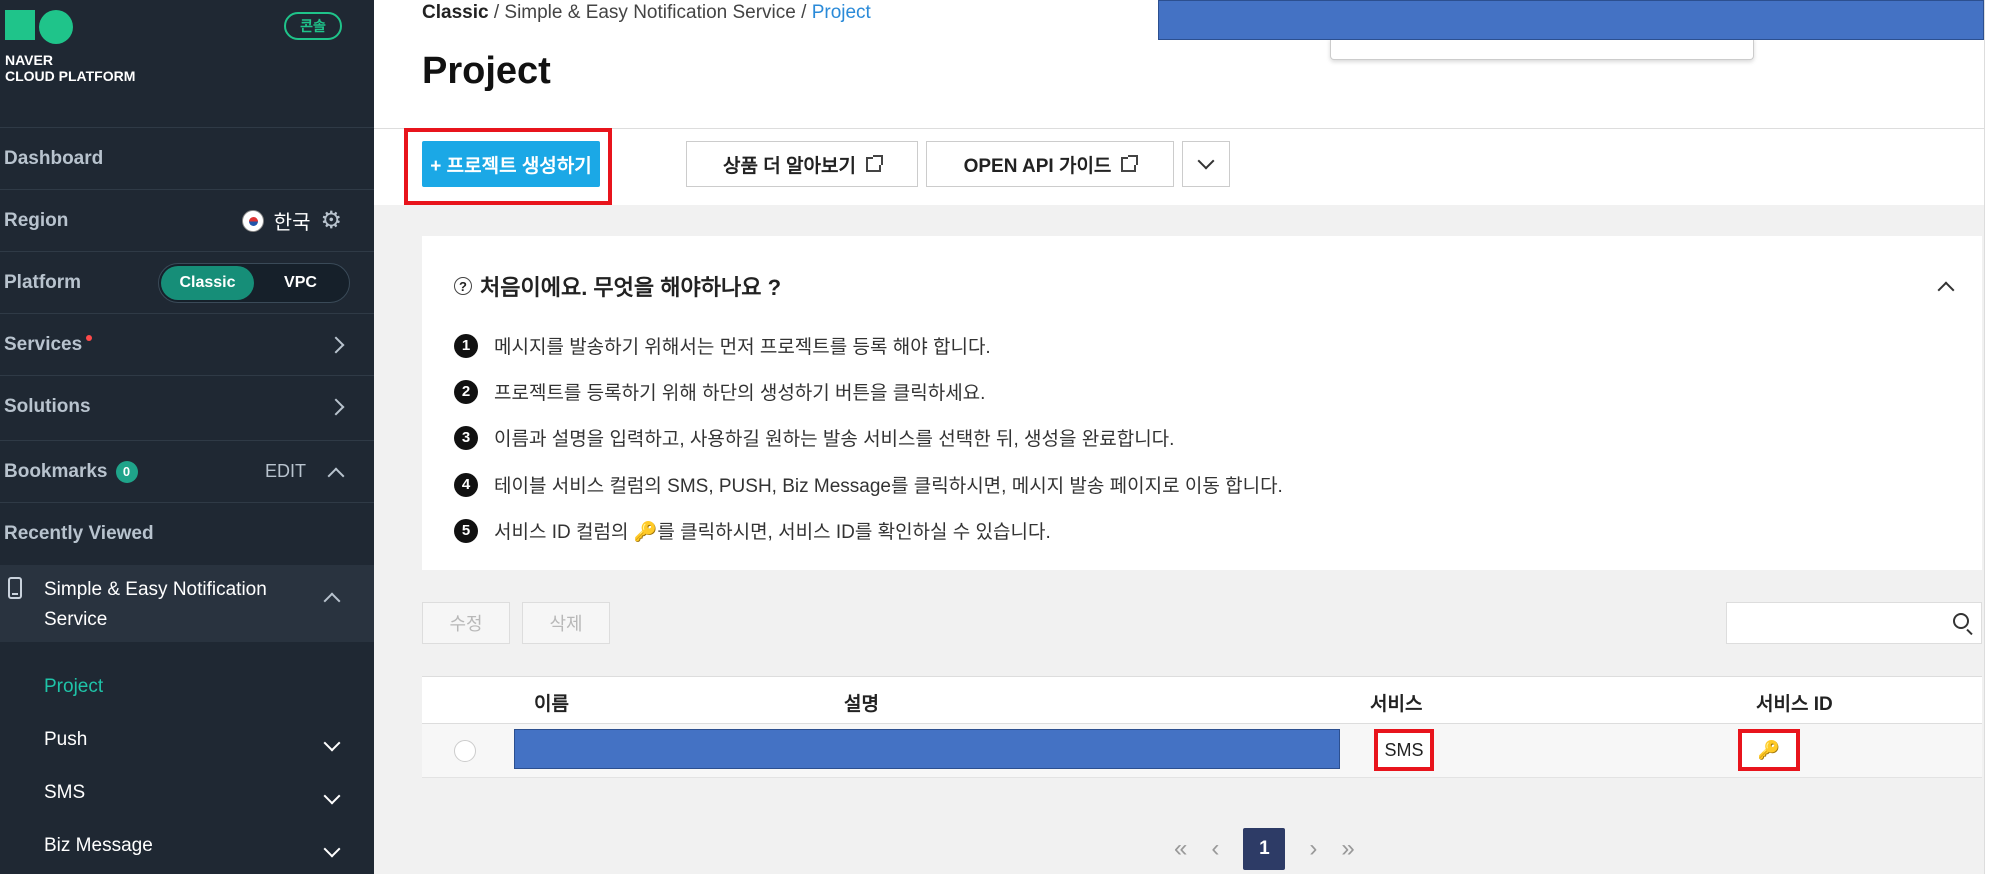  I want to click on sidebar-service-section: Simple & Easy Notification Service, so click(187, 603).